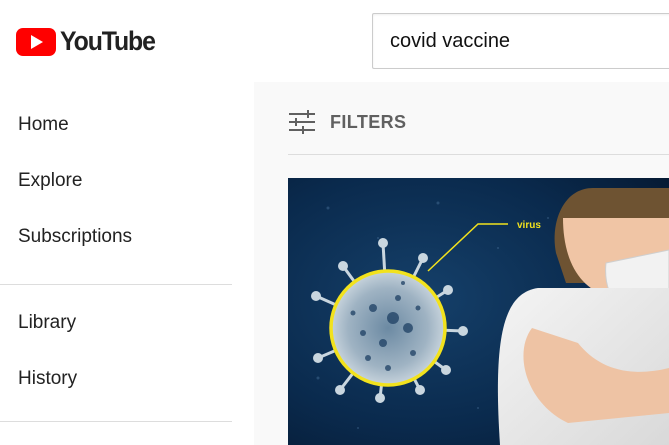 The height and width of the screenshot is (445, 669). Describe the element at coordinates (50, 180) in the screenshot. I see `sidebar-item-label: Explore` at that location.